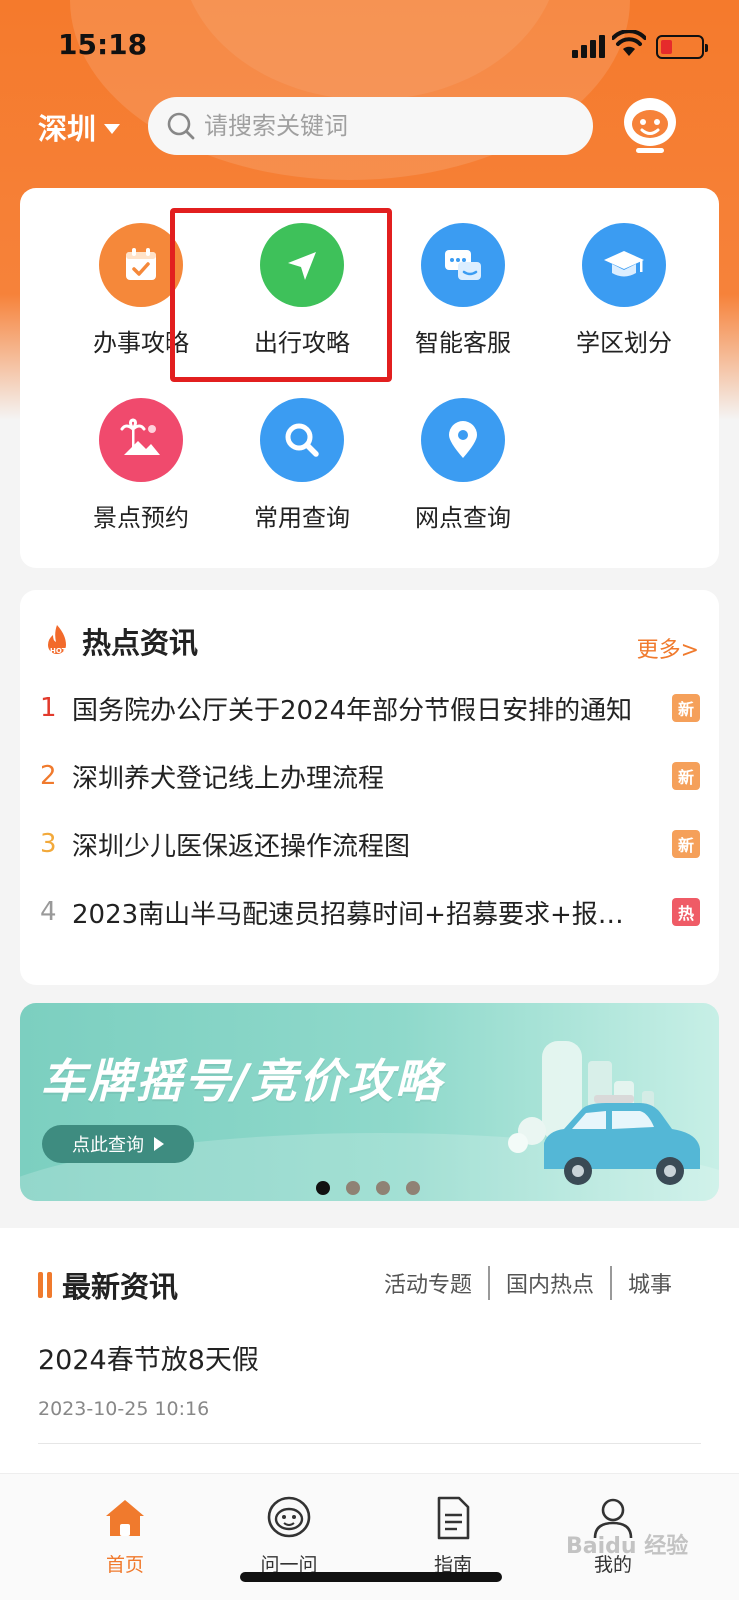  What do you see at coordinates (624, 265) in the screenshot?
I see `graduation-cap-icon` at bounding box center [624, 265].